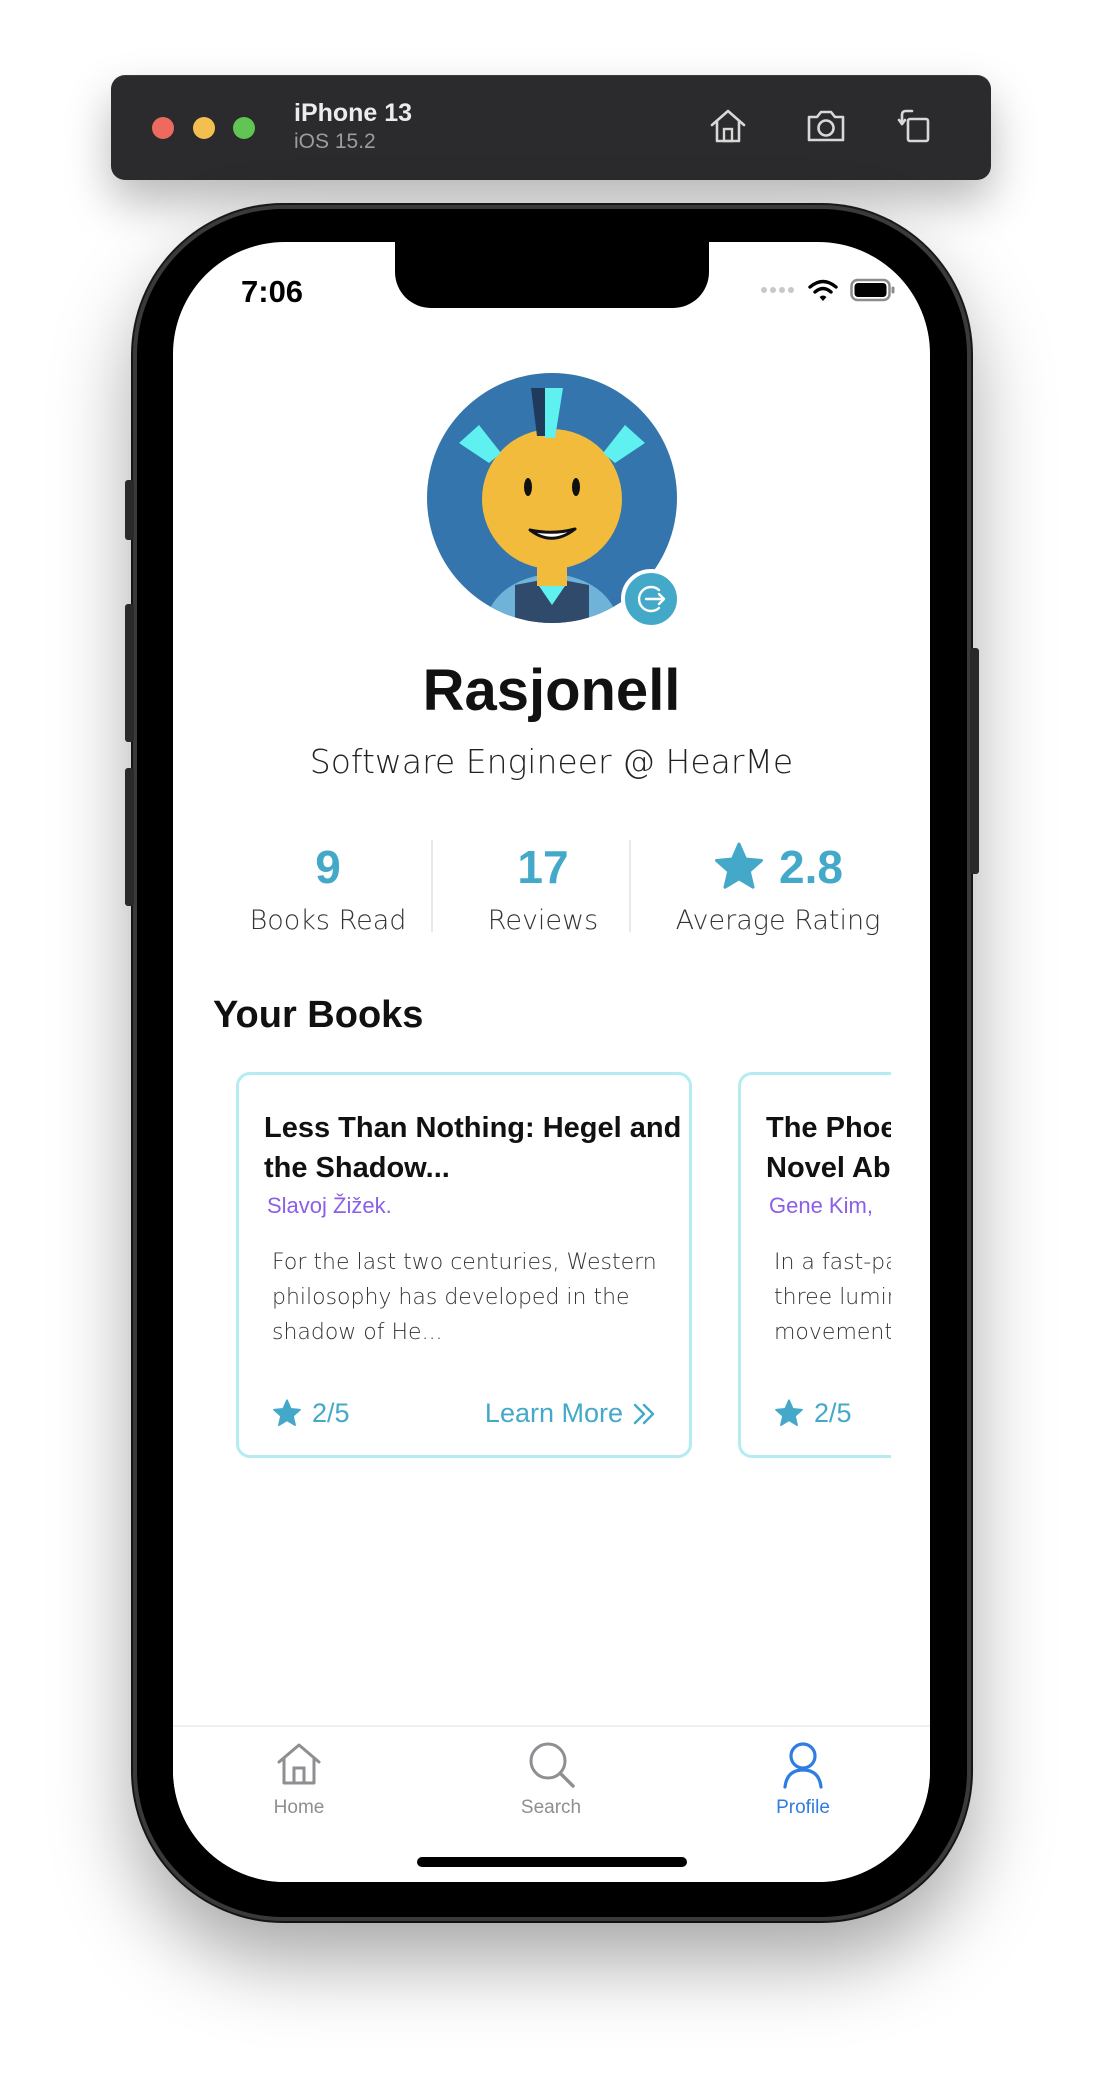  I want to click on cellular-signal-icon, so click(777, 290).